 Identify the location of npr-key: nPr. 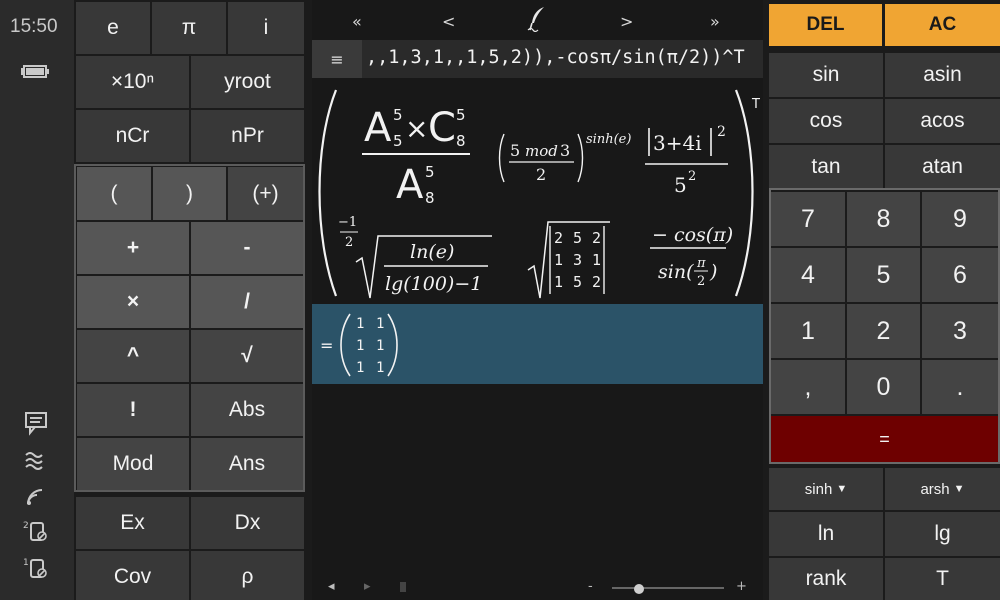
(247, 136).